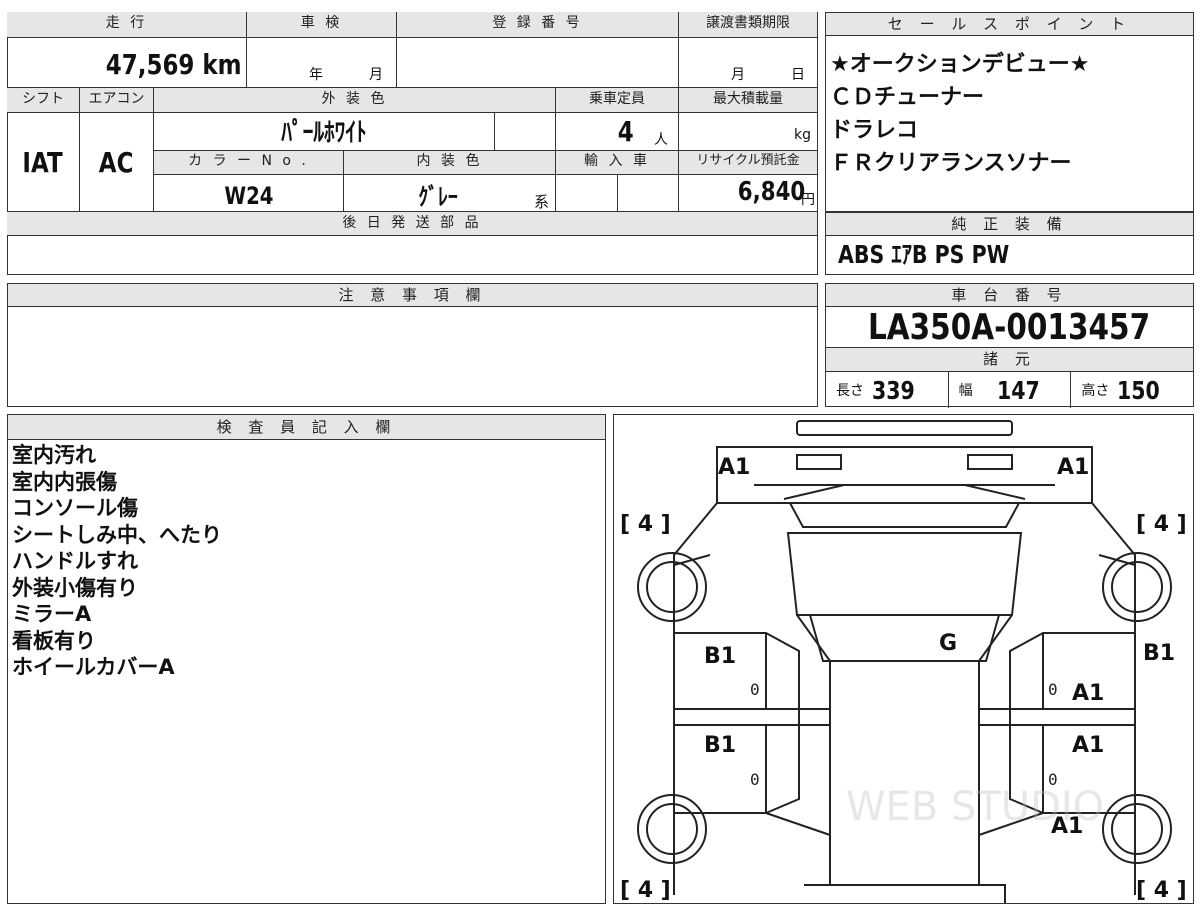 This screenshot has height=904, width=1200. What do you see at coordinates (951, 163) in the screenshot?
I see `sales-point-item: ＦＲクリアランスソナー` at bounding box center [951, 163].